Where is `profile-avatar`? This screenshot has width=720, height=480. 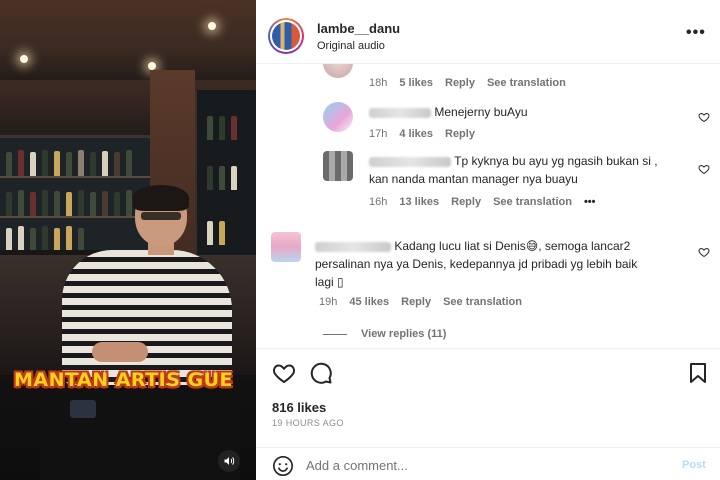 profile-avatar is located at coordinates (286, 36).